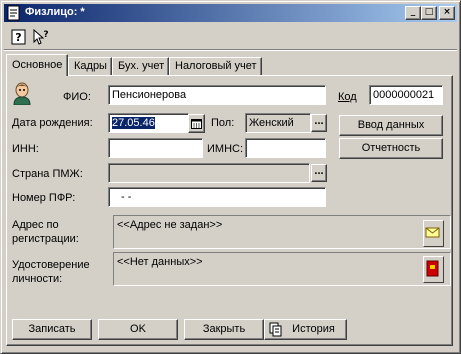  Describe the element at coordinates (52, 123) in the screenshot. I see `birth-date-label: Дата рождения:` at that location.